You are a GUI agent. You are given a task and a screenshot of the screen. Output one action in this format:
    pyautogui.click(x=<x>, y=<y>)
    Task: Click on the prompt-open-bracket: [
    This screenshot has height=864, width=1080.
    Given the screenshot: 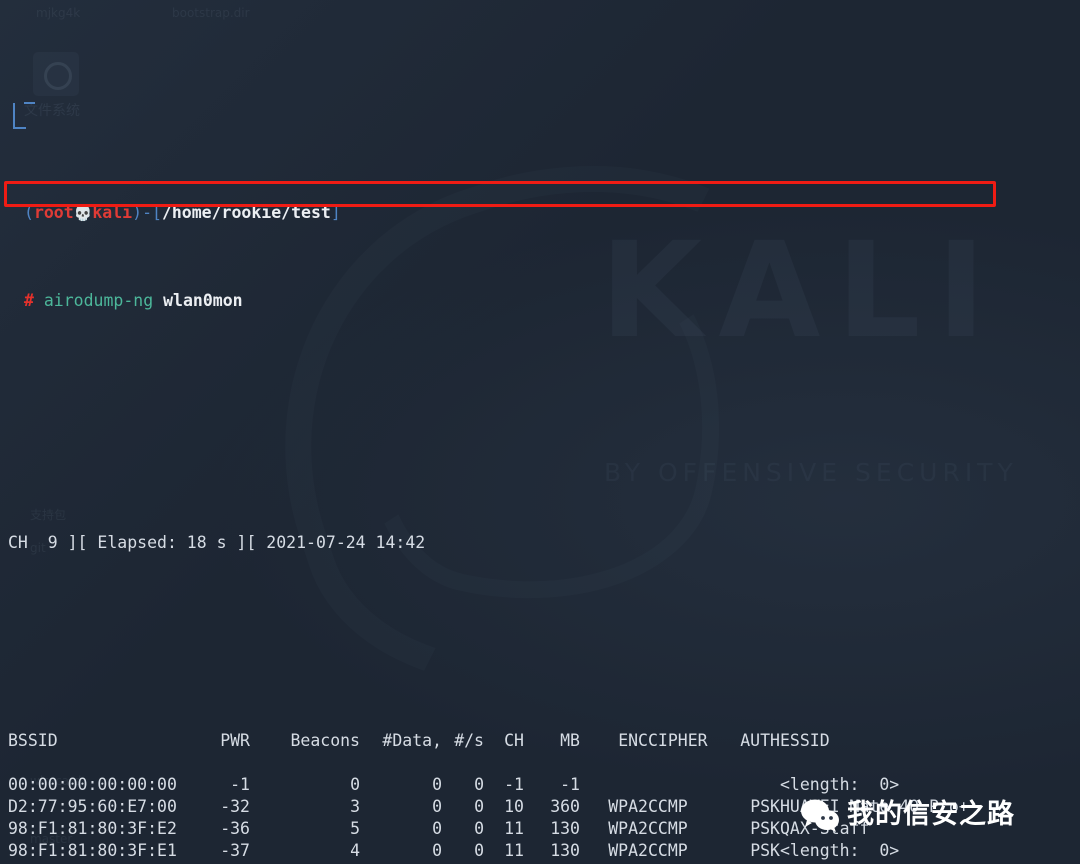 What is the action you would take?
    pyautogui.click(x=157, y=212)
    